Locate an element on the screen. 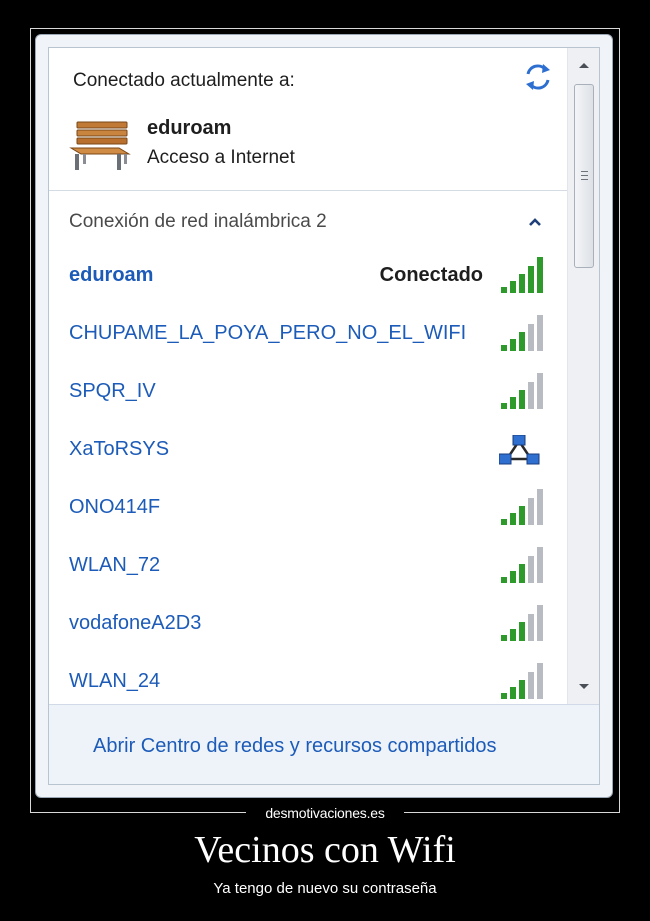 The image size is (650, 921). scroll-down-arrow-icon is located at coordinates (584, 687).